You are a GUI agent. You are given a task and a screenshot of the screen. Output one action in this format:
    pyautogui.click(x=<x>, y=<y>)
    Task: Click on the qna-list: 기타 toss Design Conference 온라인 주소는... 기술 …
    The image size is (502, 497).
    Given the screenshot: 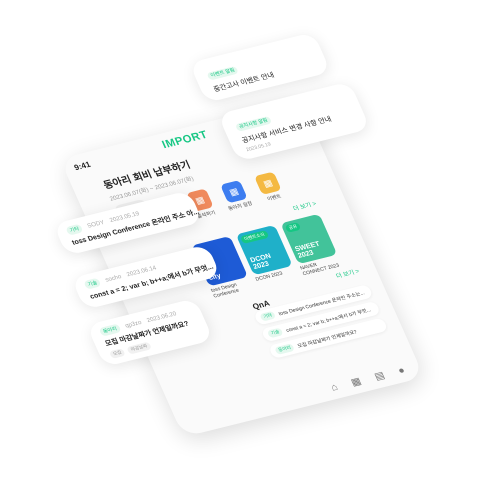 What is the action you would take?
    pyautogui.click(x=321, y=323)
    